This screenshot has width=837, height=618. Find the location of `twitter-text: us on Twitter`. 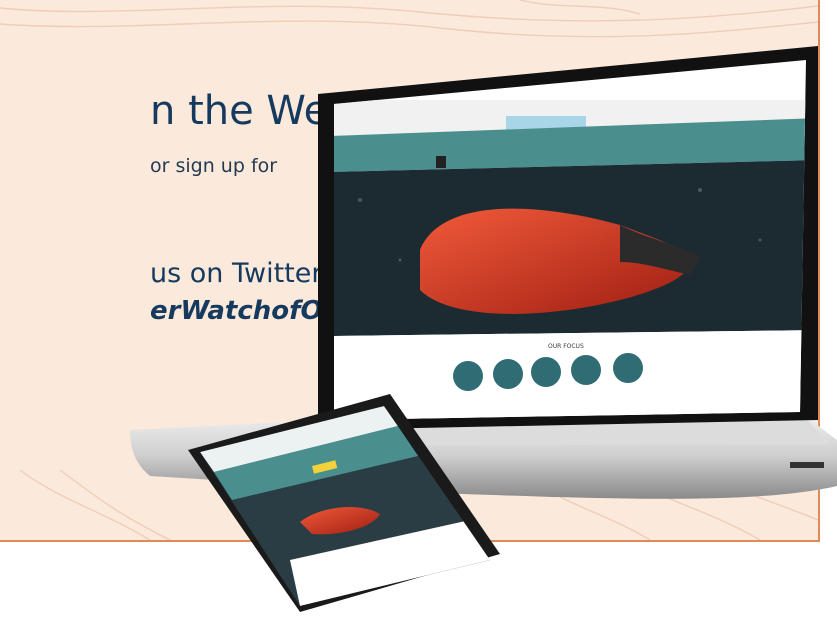

twitter-text: us on Twitter is located at coordinates (236, 273).